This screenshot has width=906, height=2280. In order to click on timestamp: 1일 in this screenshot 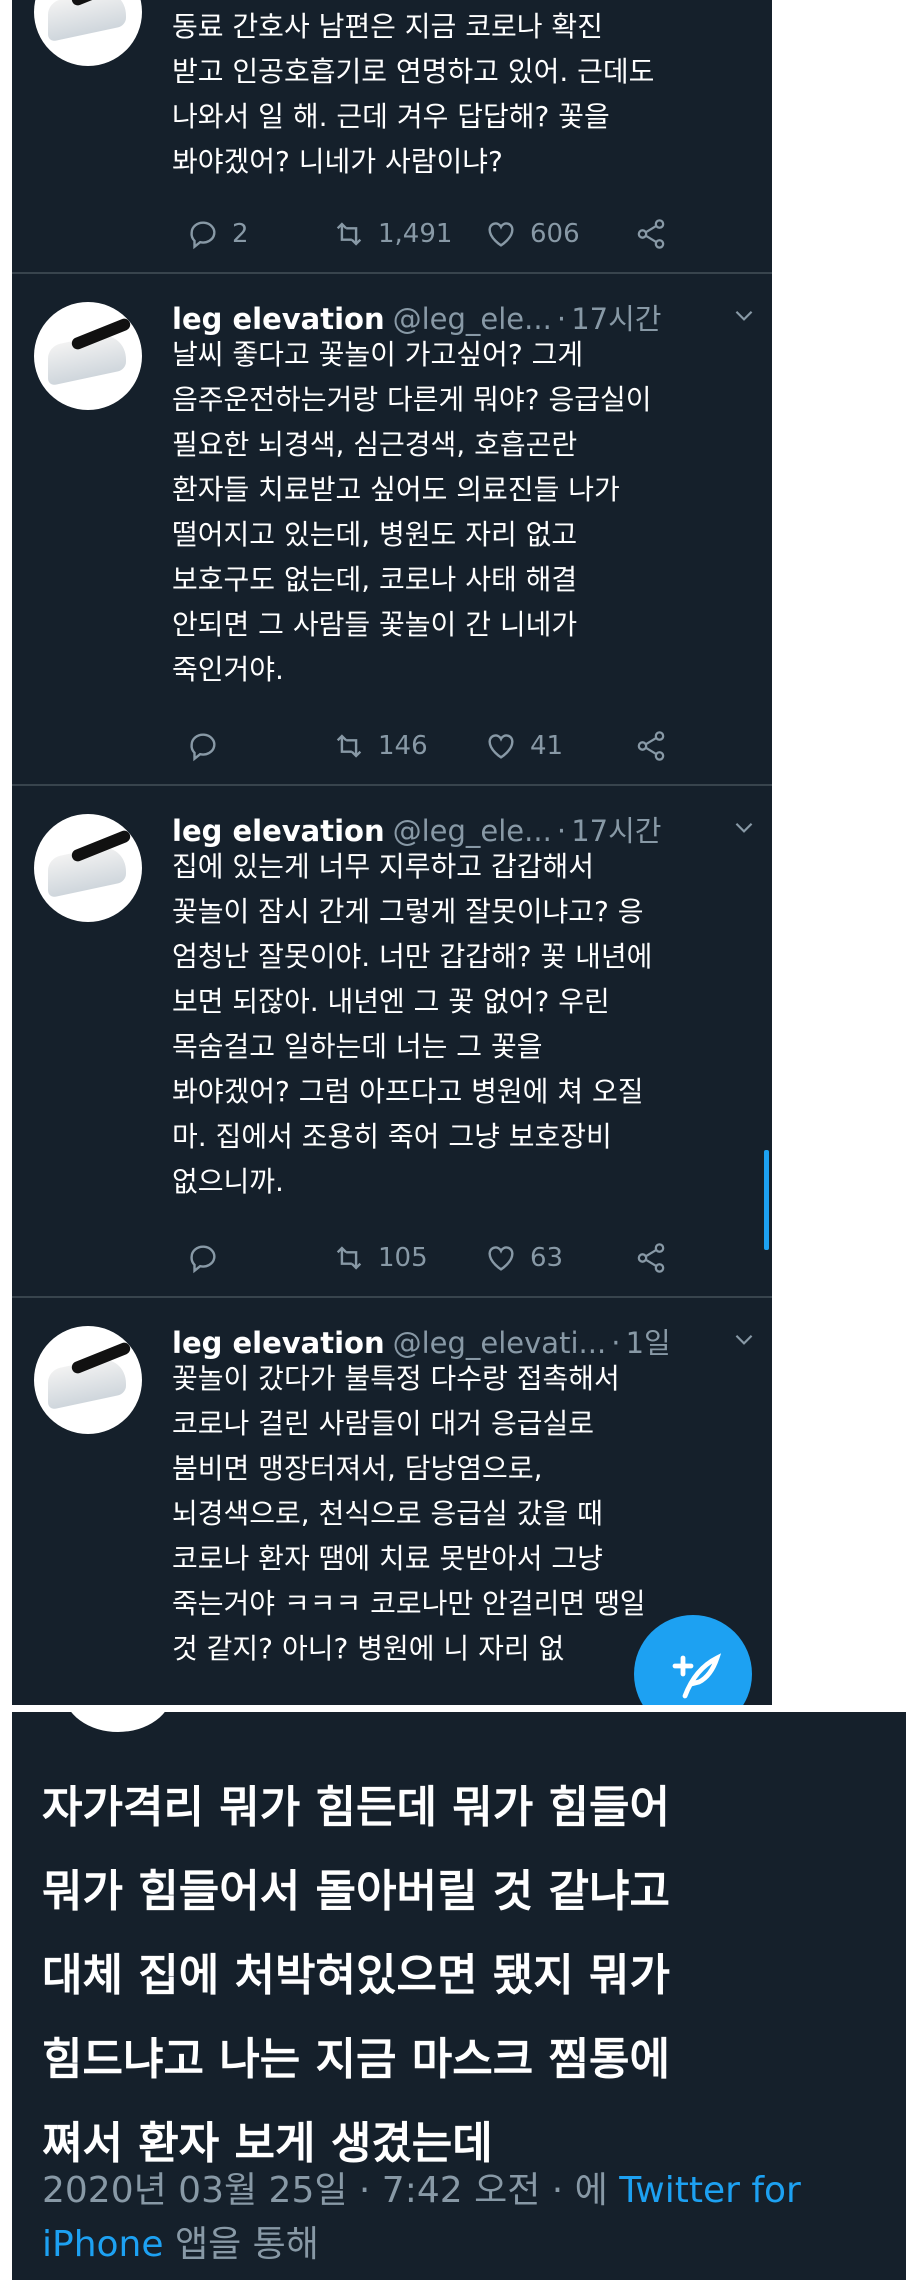, I will do `click(648, 1343)`.